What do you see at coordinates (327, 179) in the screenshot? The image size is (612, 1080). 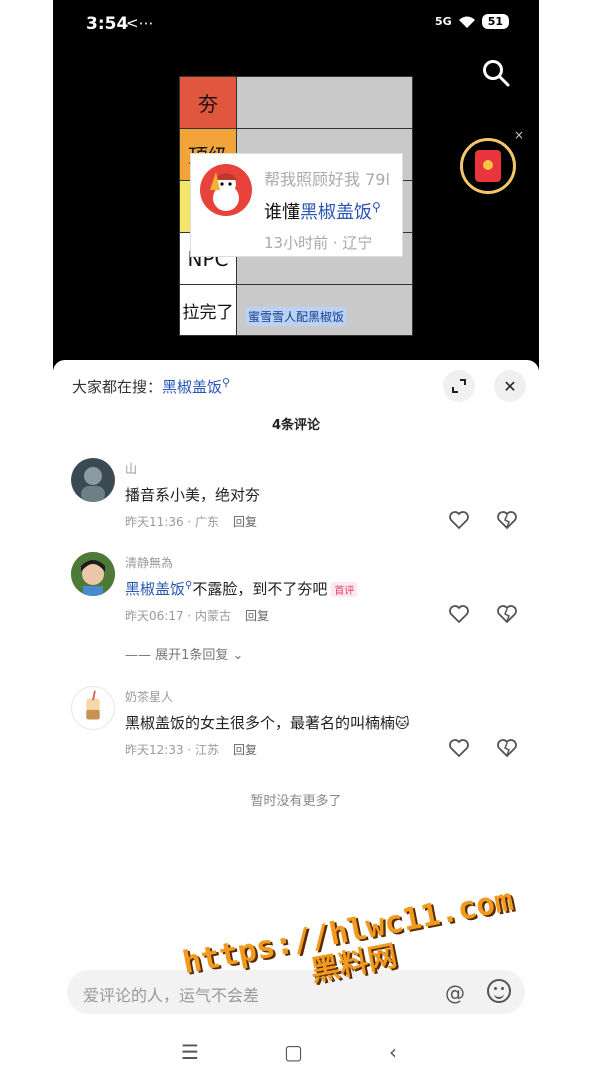 I see `overlay-title: 帮我照顾好我 79l` at bounding box center [327, 179].